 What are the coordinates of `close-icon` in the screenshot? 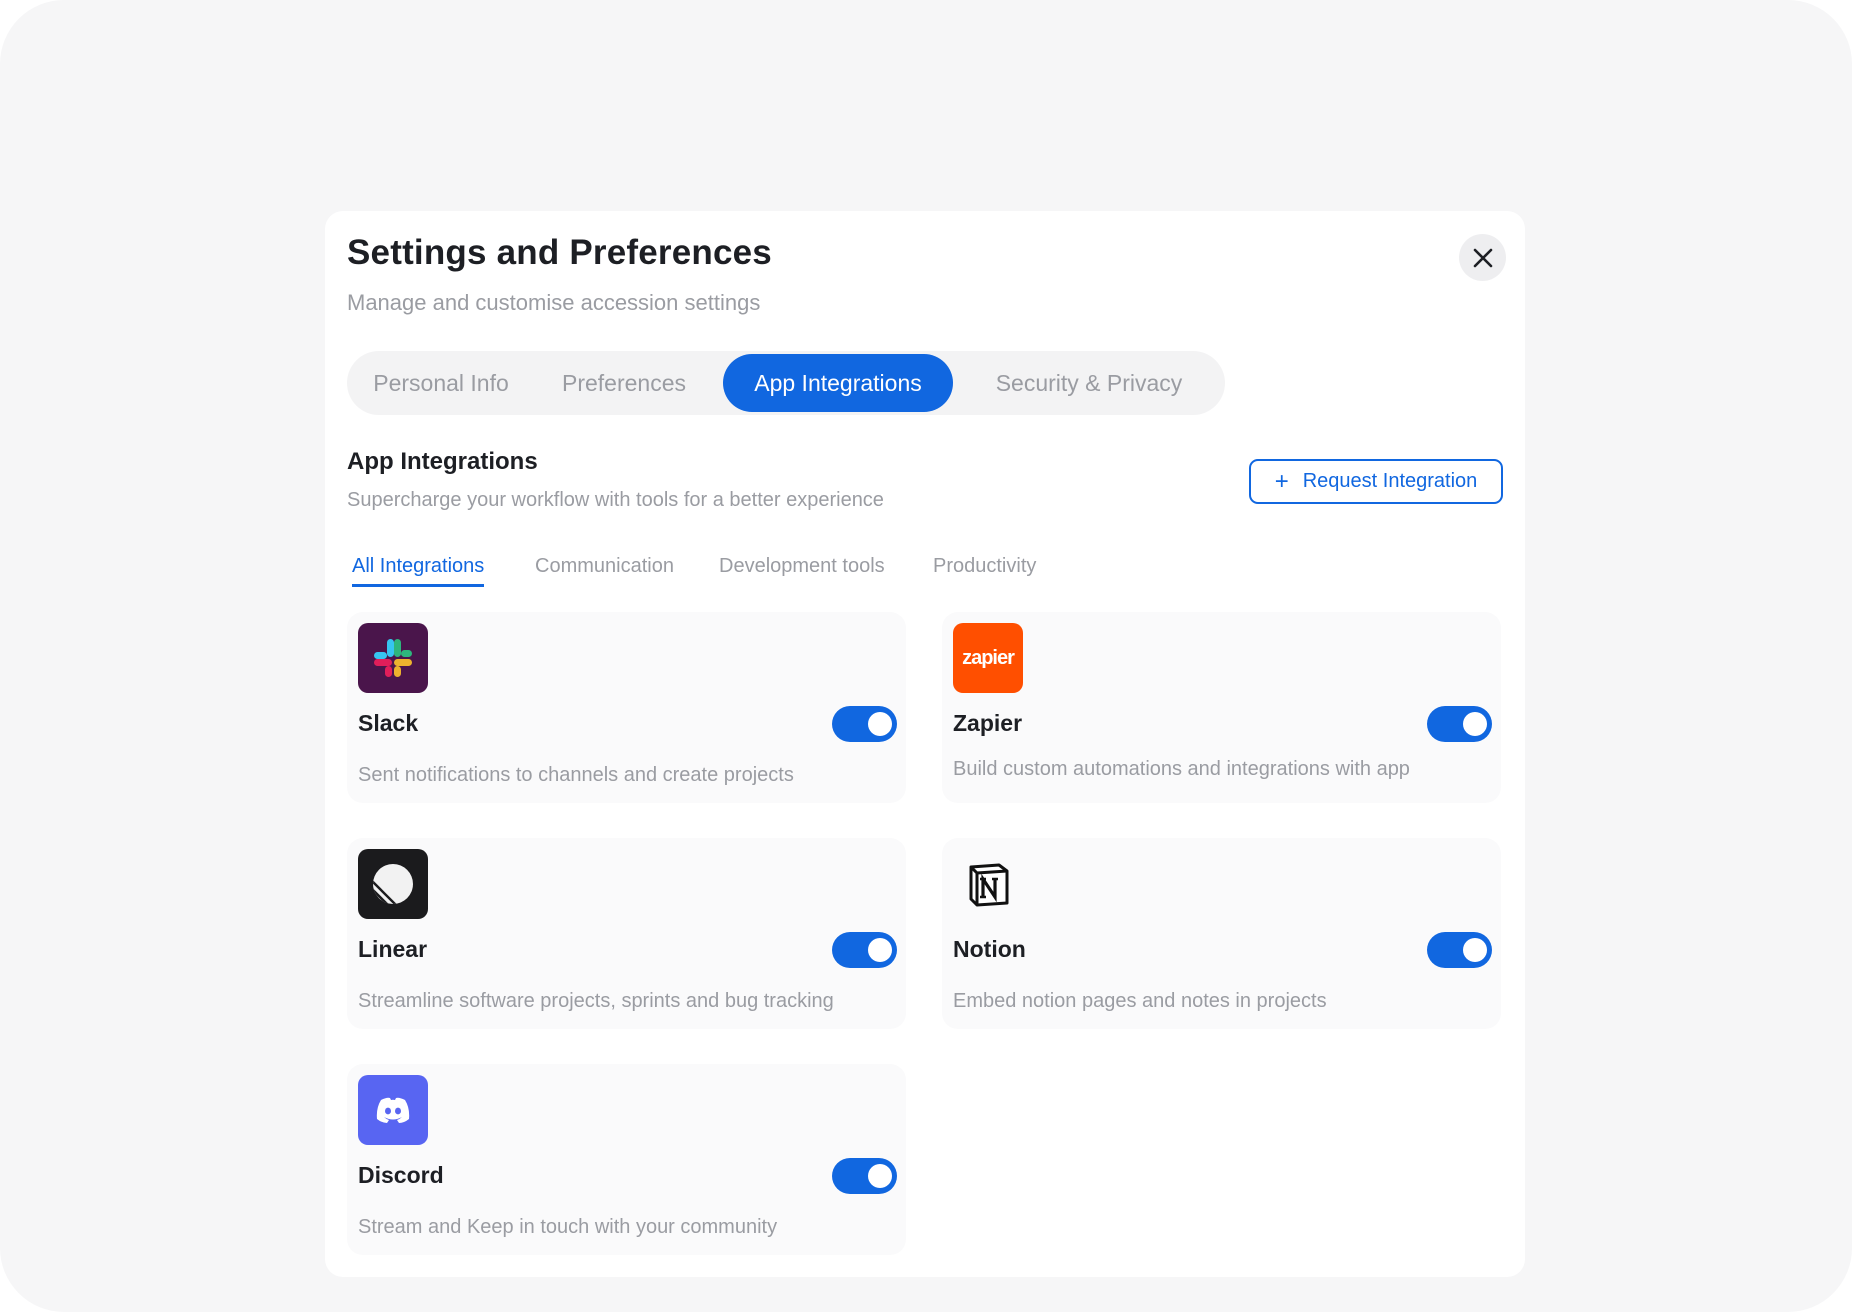 It's located at (1482, 257).